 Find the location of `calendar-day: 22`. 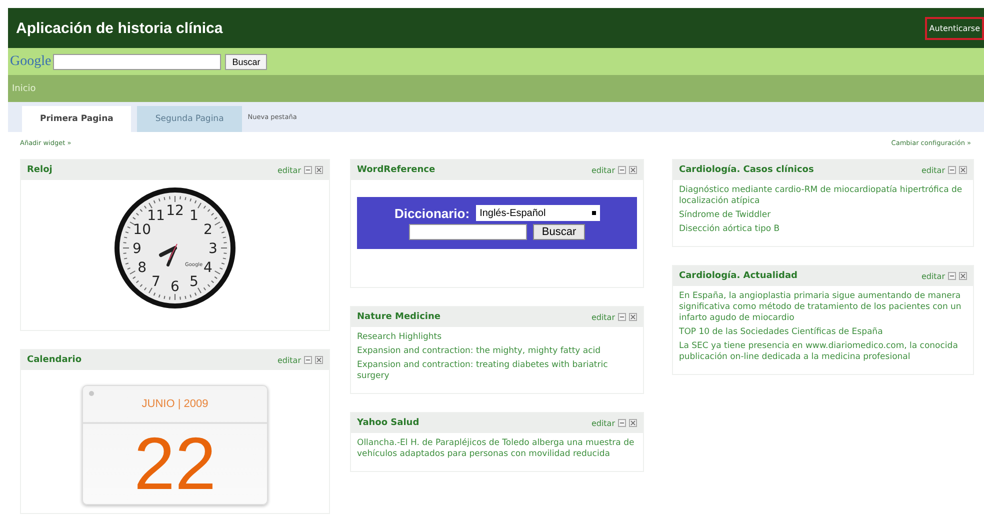

calendar-day: 22 is located at coordinates (175, 464).